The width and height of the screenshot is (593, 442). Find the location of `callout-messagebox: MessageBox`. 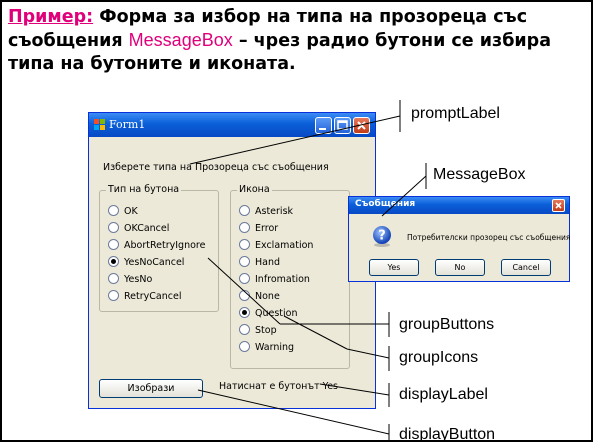

callout-messagebox: MessageBox is located at coordinates (479, 174).